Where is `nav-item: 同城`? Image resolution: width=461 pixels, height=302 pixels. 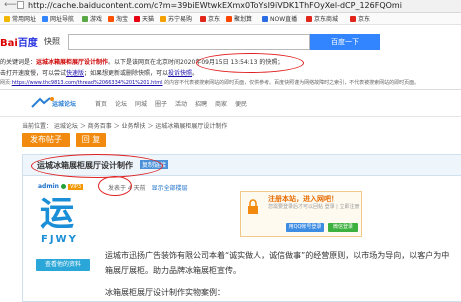 nav-item: 同城 is located at coordinates (141, 103).